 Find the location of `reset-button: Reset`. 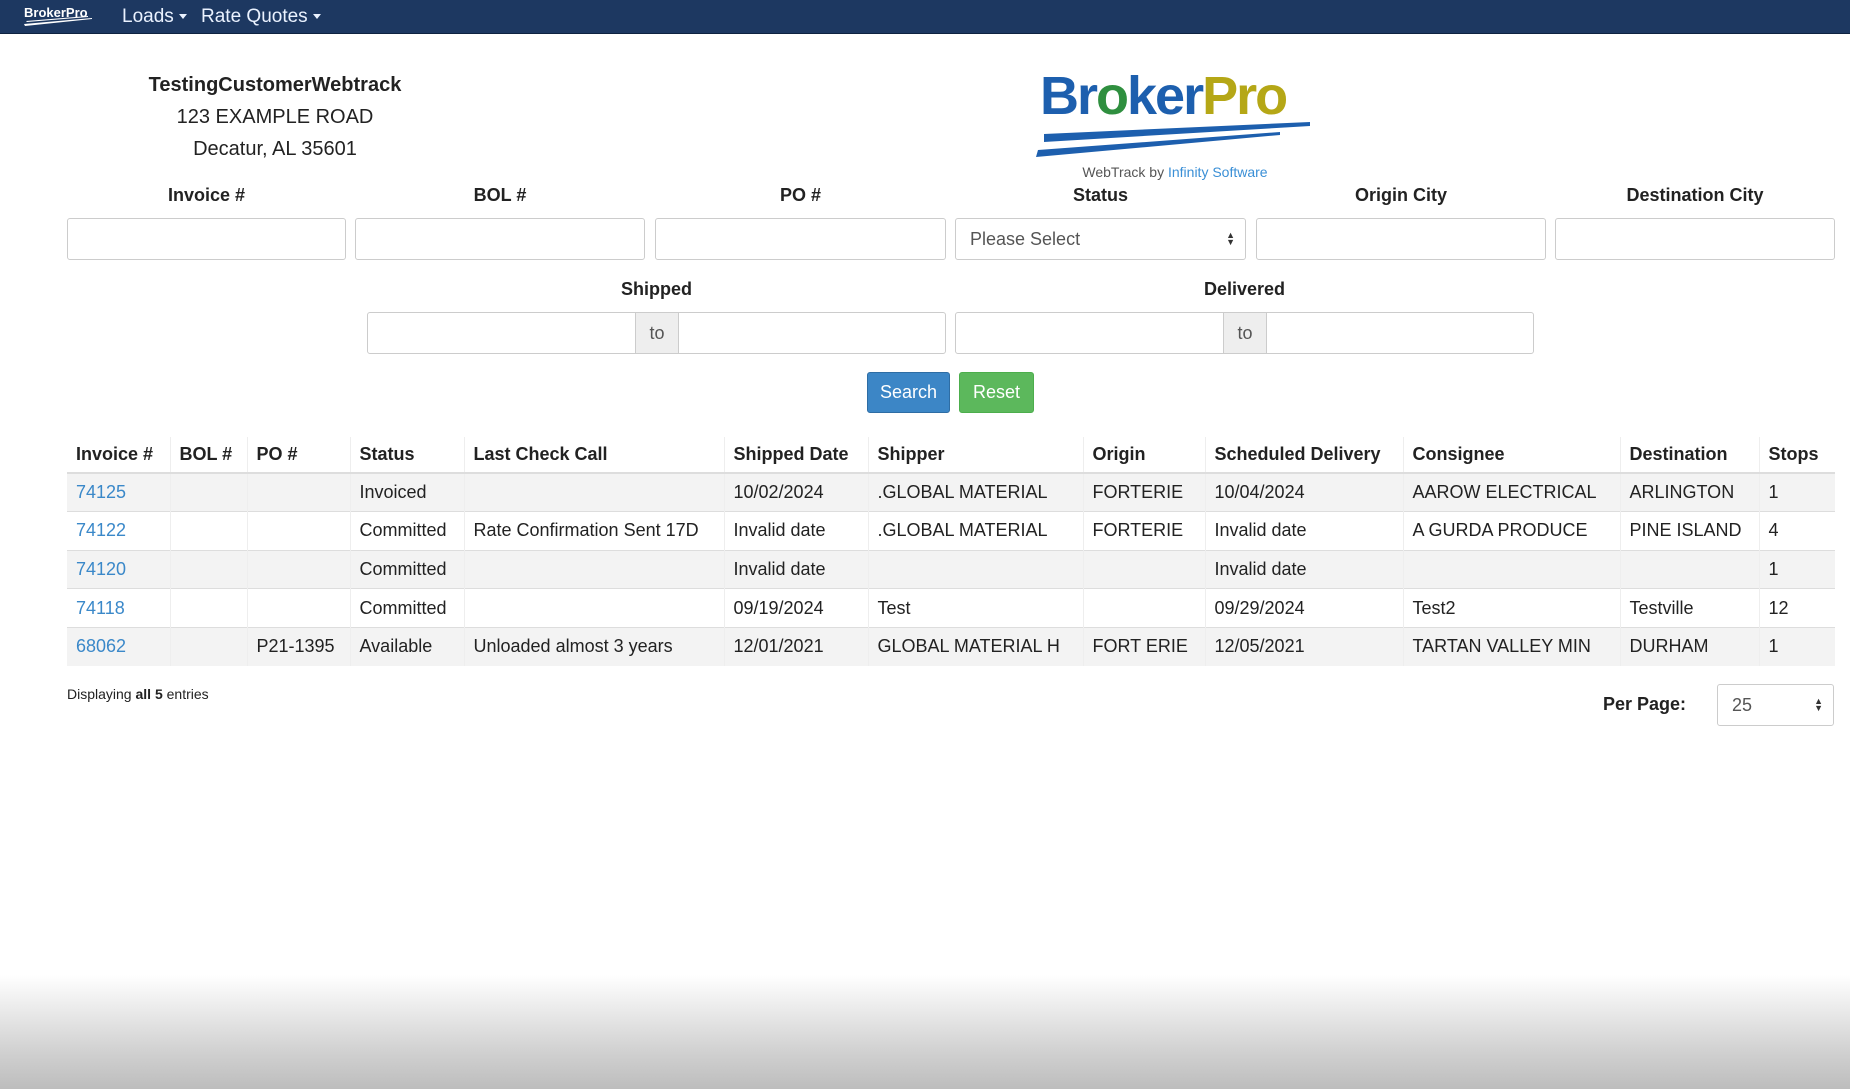

reset-button: Reset is located at coordinates (996, 392).